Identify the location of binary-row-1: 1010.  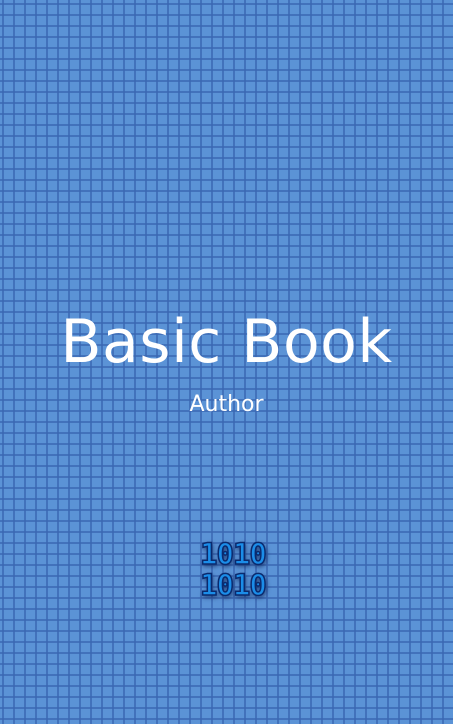
(233, 554).